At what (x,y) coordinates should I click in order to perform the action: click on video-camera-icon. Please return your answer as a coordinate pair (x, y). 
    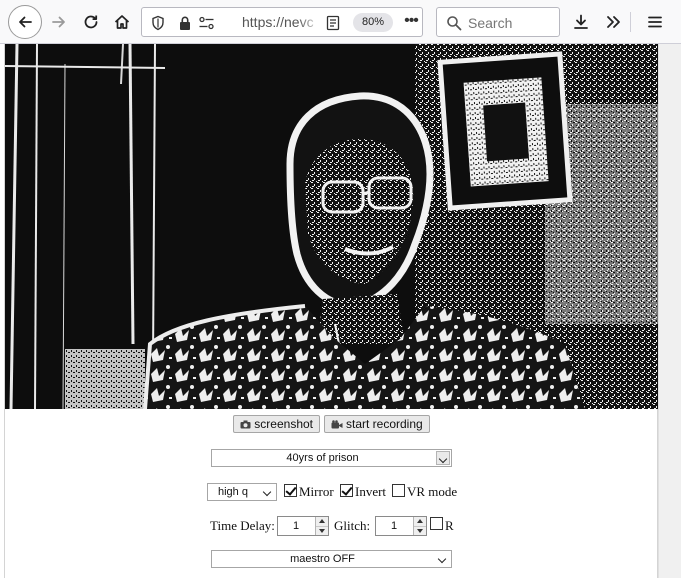
    Looking at the image, I should click on (337, 424).